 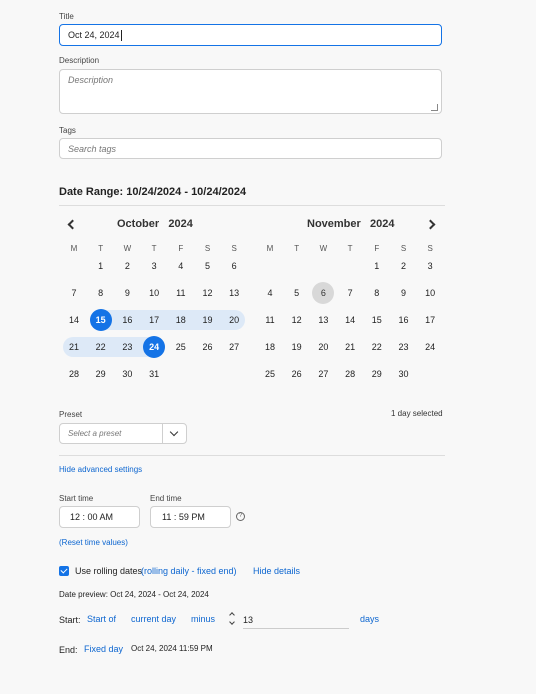 What do you see at coordinates (203, 619) in the screenshot?
I see `minus-link: minus` at bounding box center [203, 619].